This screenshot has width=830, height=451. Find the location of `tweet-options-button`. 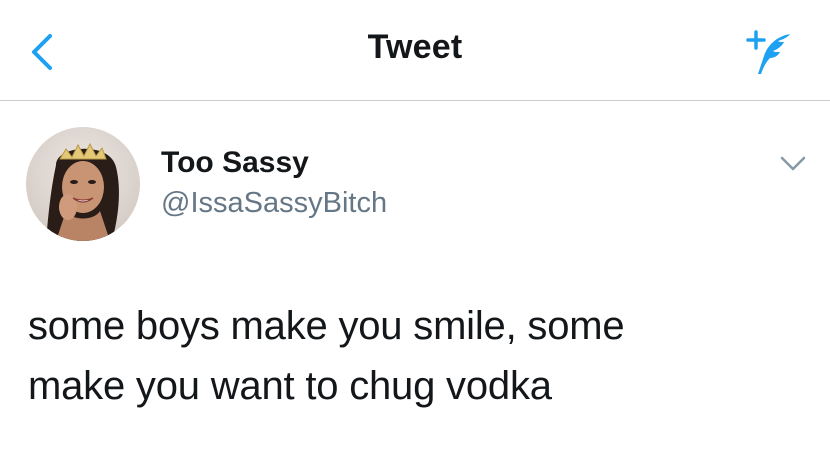

tweet-options-button is located at coordinates (793, 164).